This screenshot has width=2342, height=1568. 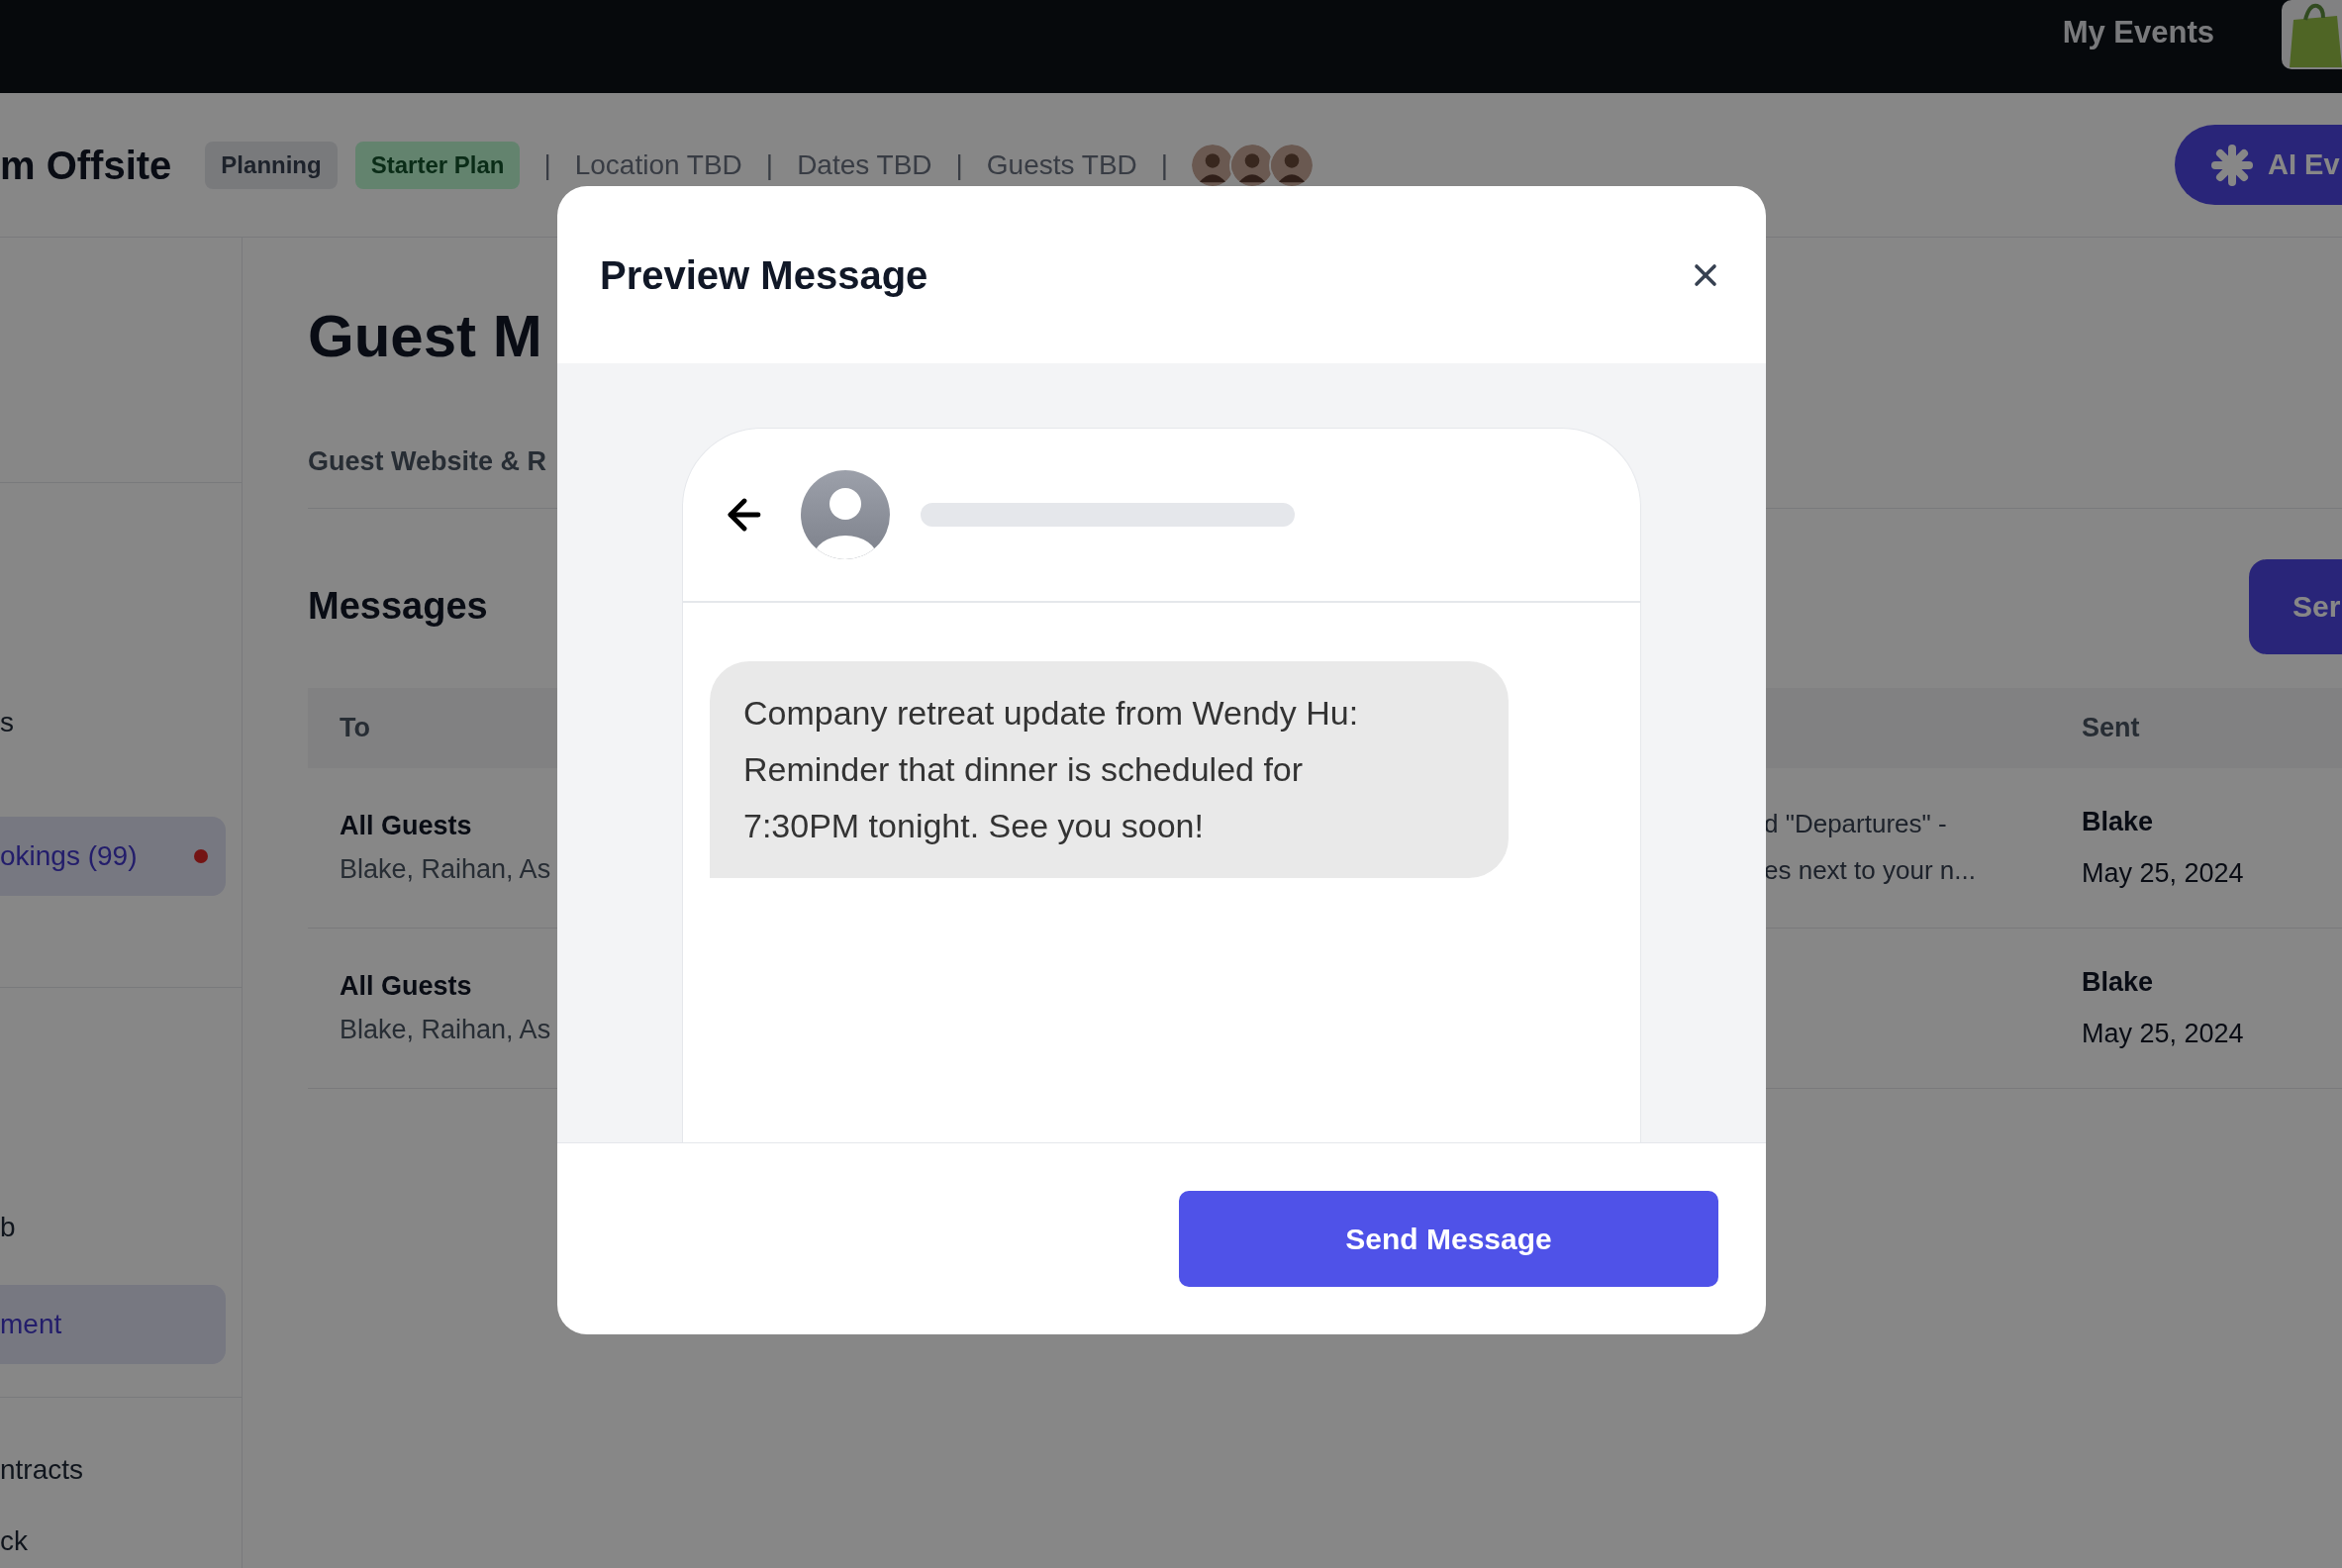 I want to click on section-title: Messages, so click(x=398, y=606).